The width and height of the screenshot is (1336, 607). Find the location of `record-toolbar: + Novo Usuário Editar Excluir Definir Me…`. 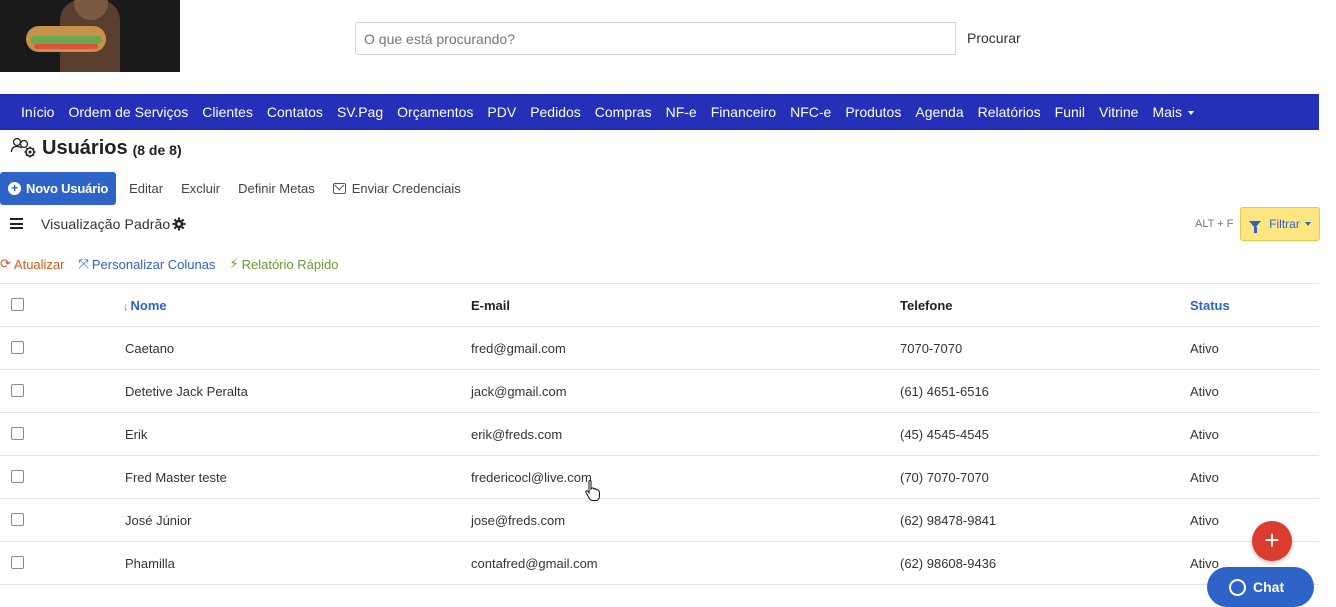

record-toolbar: + Novo Usuário Editar Excluir Definir Me… is located at coordinates (233, 188).